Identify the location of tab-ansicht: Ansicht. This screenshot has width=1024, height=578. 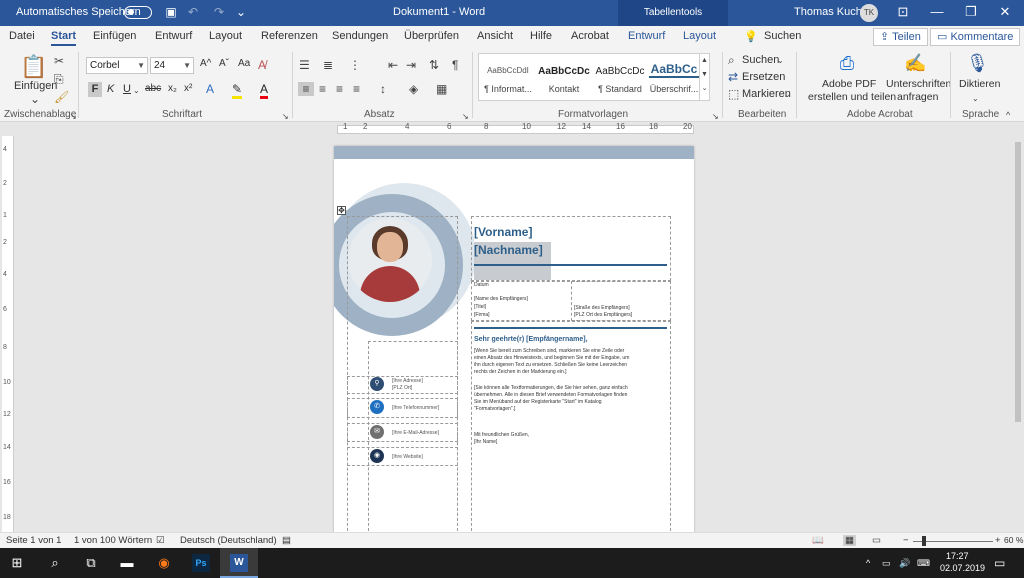
(495, 36).